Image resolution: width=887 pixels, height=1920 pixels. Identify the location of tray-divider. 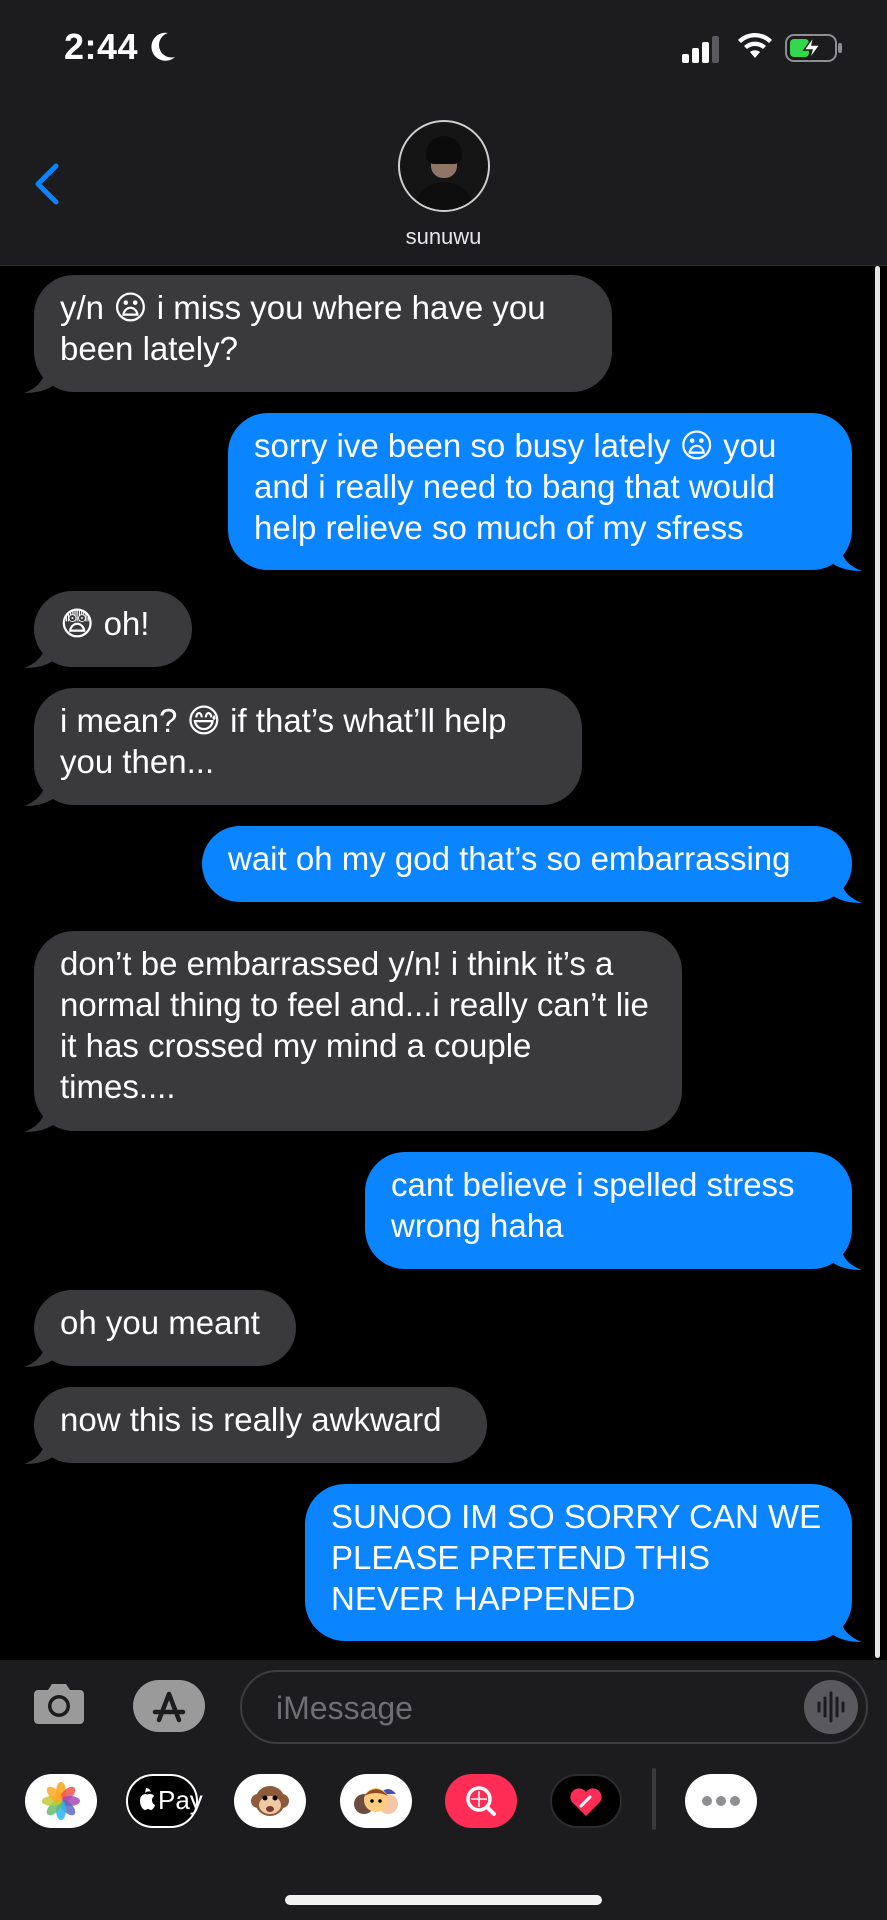
(654, 1799).